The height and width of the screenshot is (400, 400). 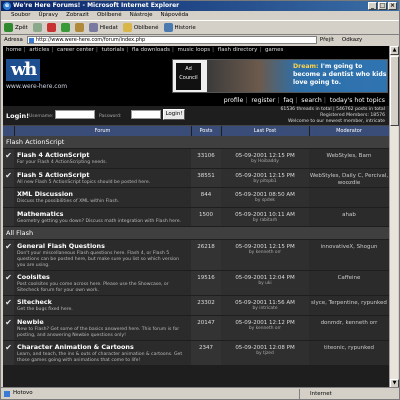 What do you see at coordinates (171, 40) in the screenshot?
I see `address-input: http://www.were-here.com/forum/index.php` at bounding box center [171, 40].